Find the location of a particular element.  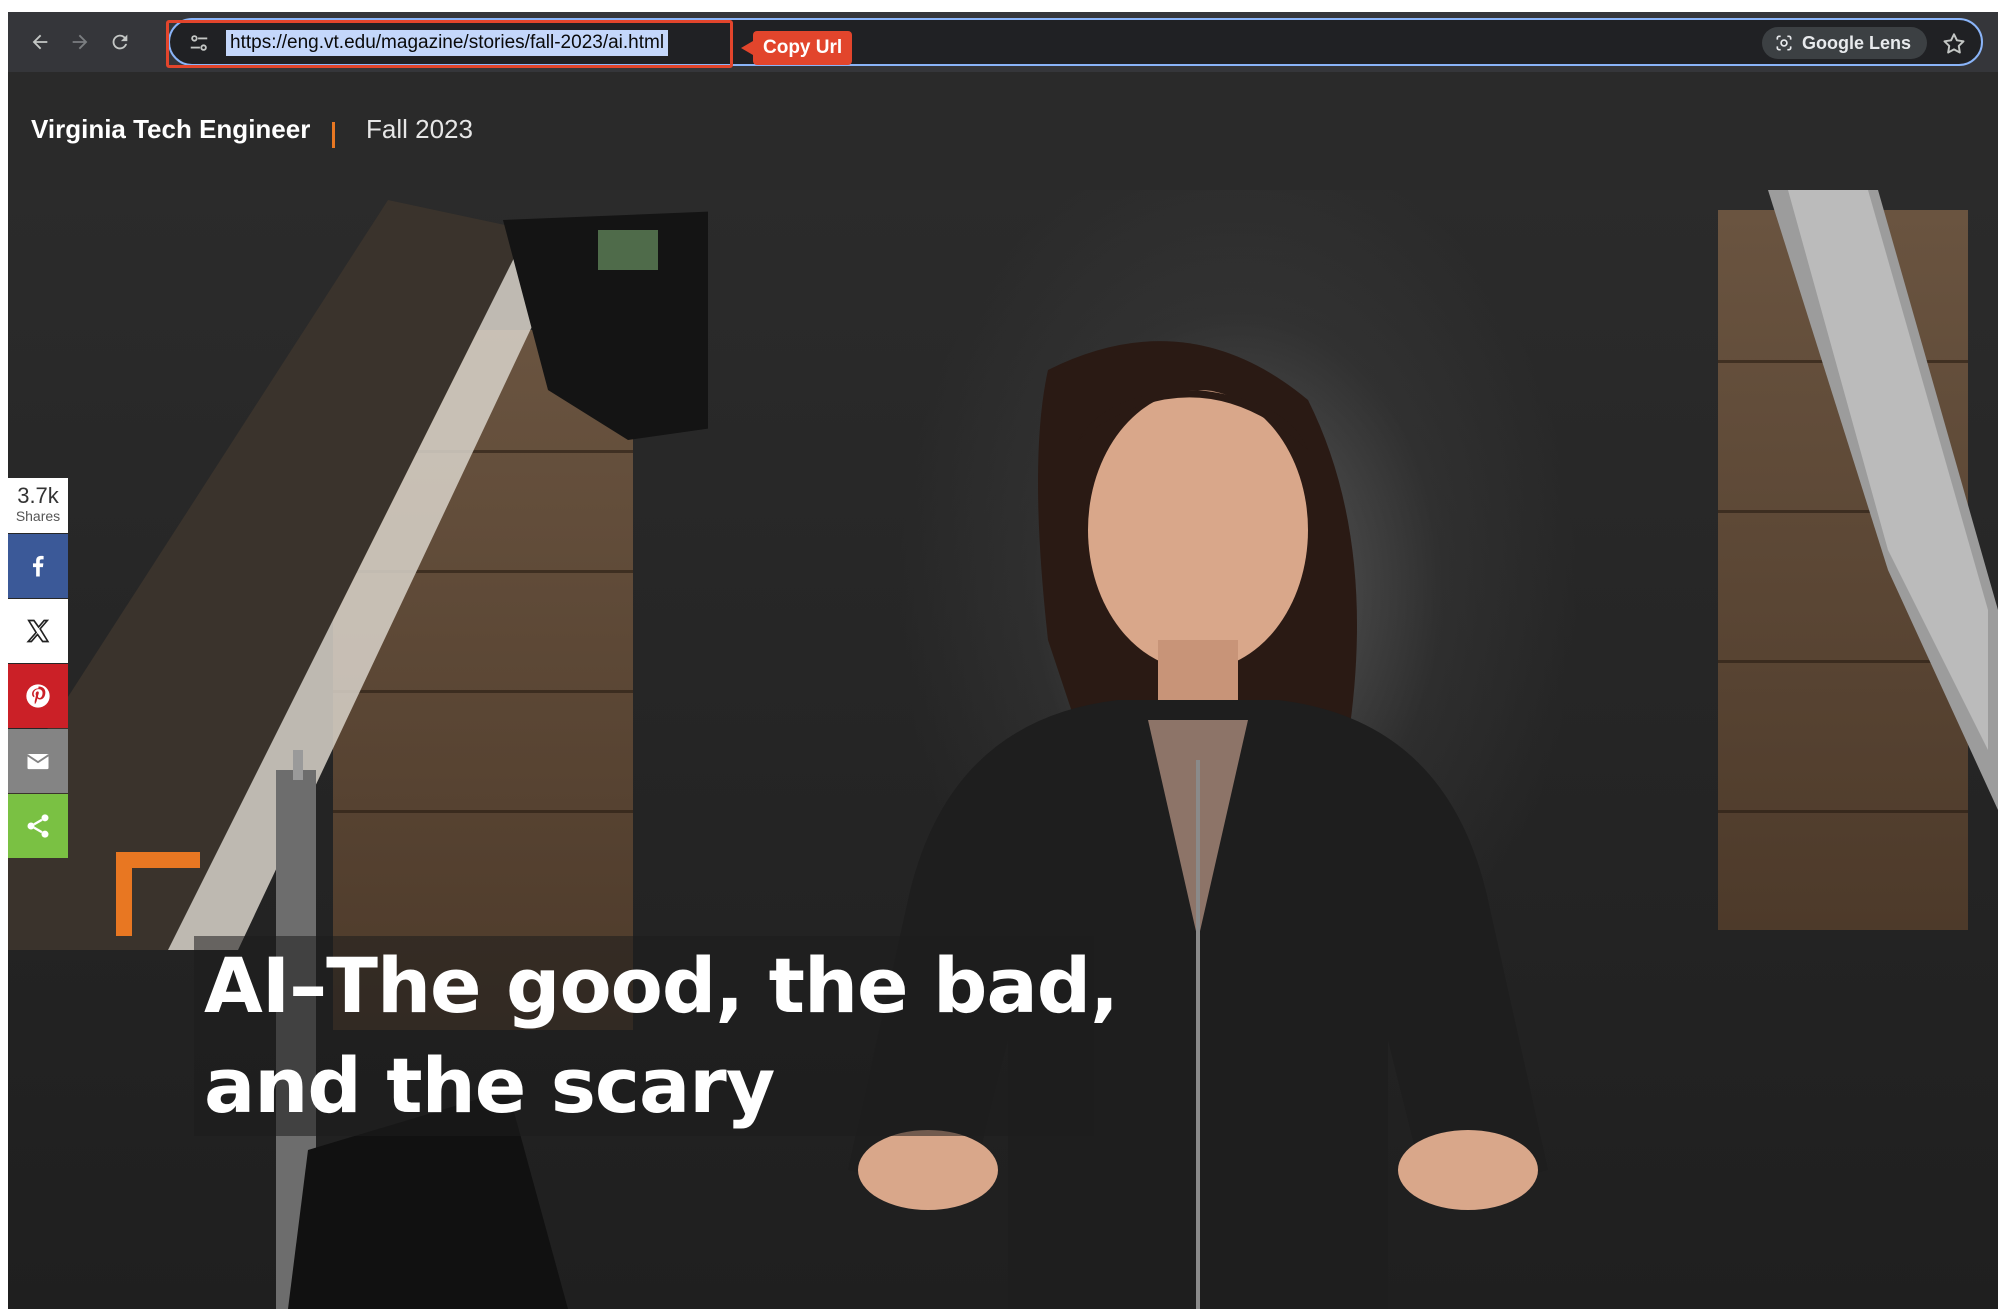

share-count-number: 3.7k is located at coordinates (38, 495).